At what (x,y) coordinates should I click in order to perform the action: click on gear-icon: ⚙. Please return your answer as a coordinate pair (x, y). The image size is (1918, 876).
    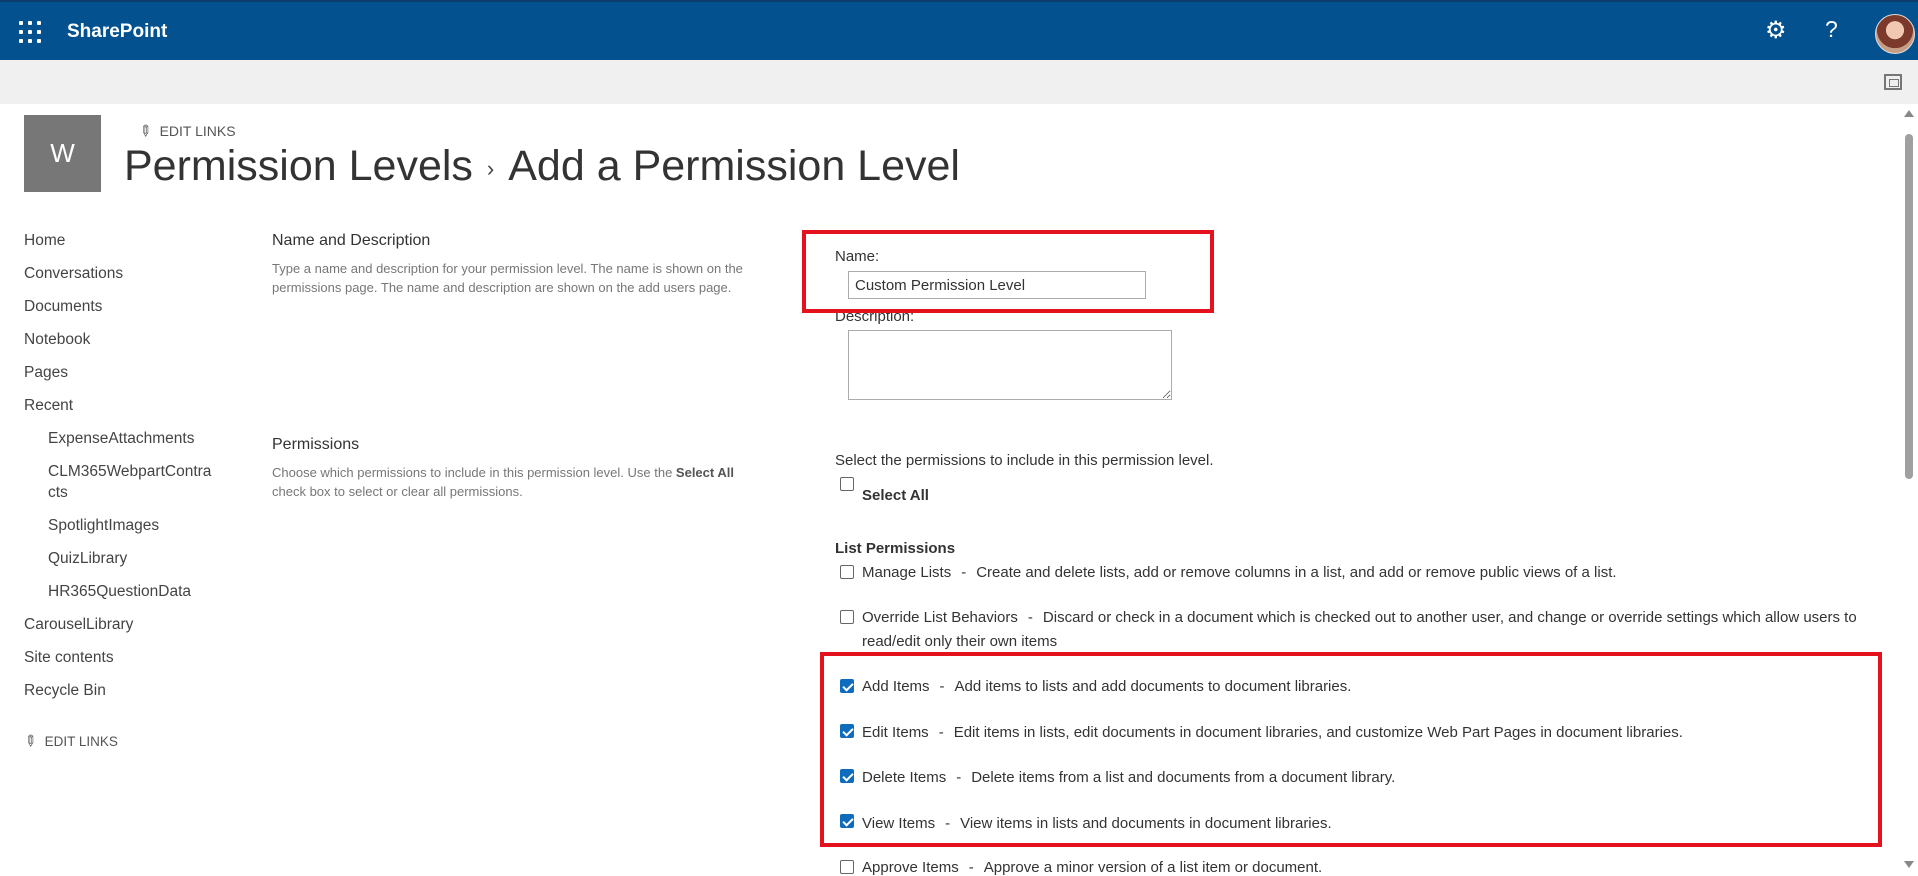
    Looking at the image, I should click on (1776, 30).